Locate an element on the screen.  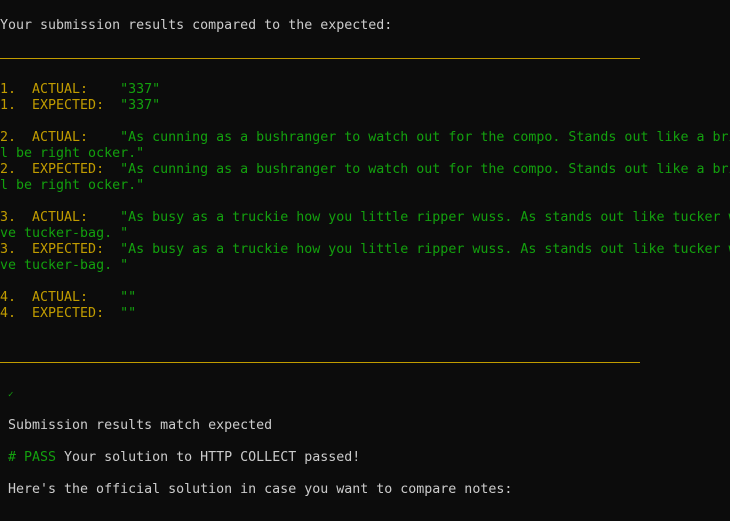
result-4-actual: 4. ACTUAL: "" is located at coordinates (68, 298).